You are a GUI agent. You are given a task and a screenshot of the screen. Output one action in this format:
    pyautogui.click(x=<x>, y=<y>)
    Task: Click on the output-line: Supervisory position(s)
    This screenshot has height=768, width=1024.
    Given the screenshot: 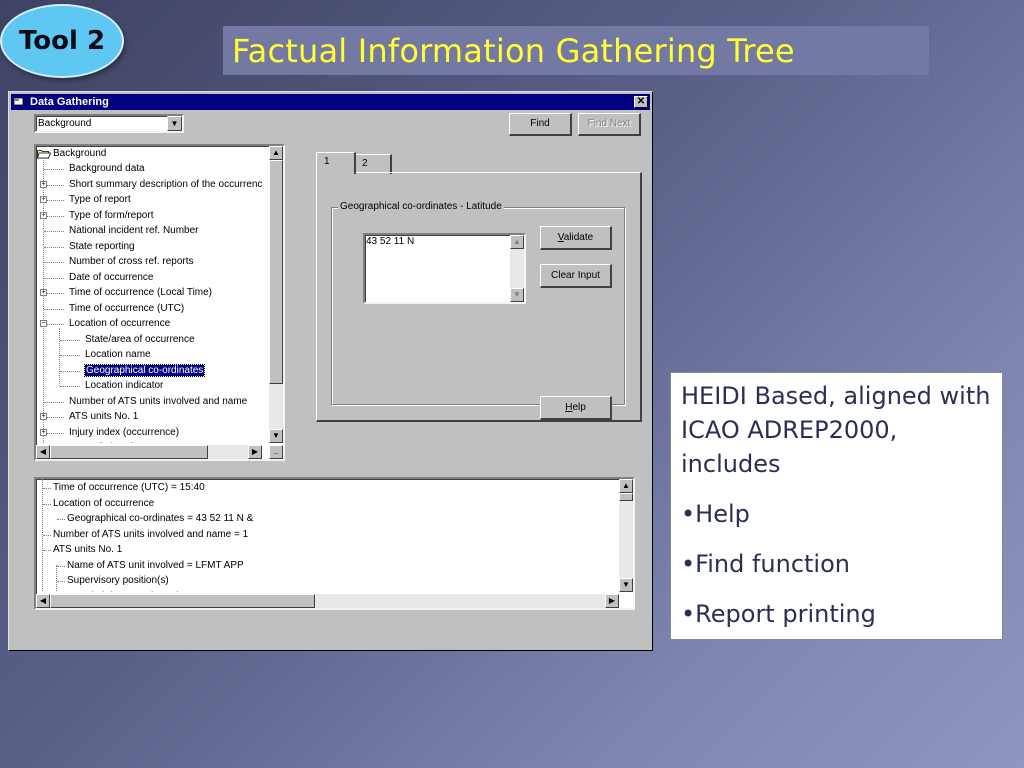 What is the action you would take?
    pyautogui.click(x=118, y=580)
    